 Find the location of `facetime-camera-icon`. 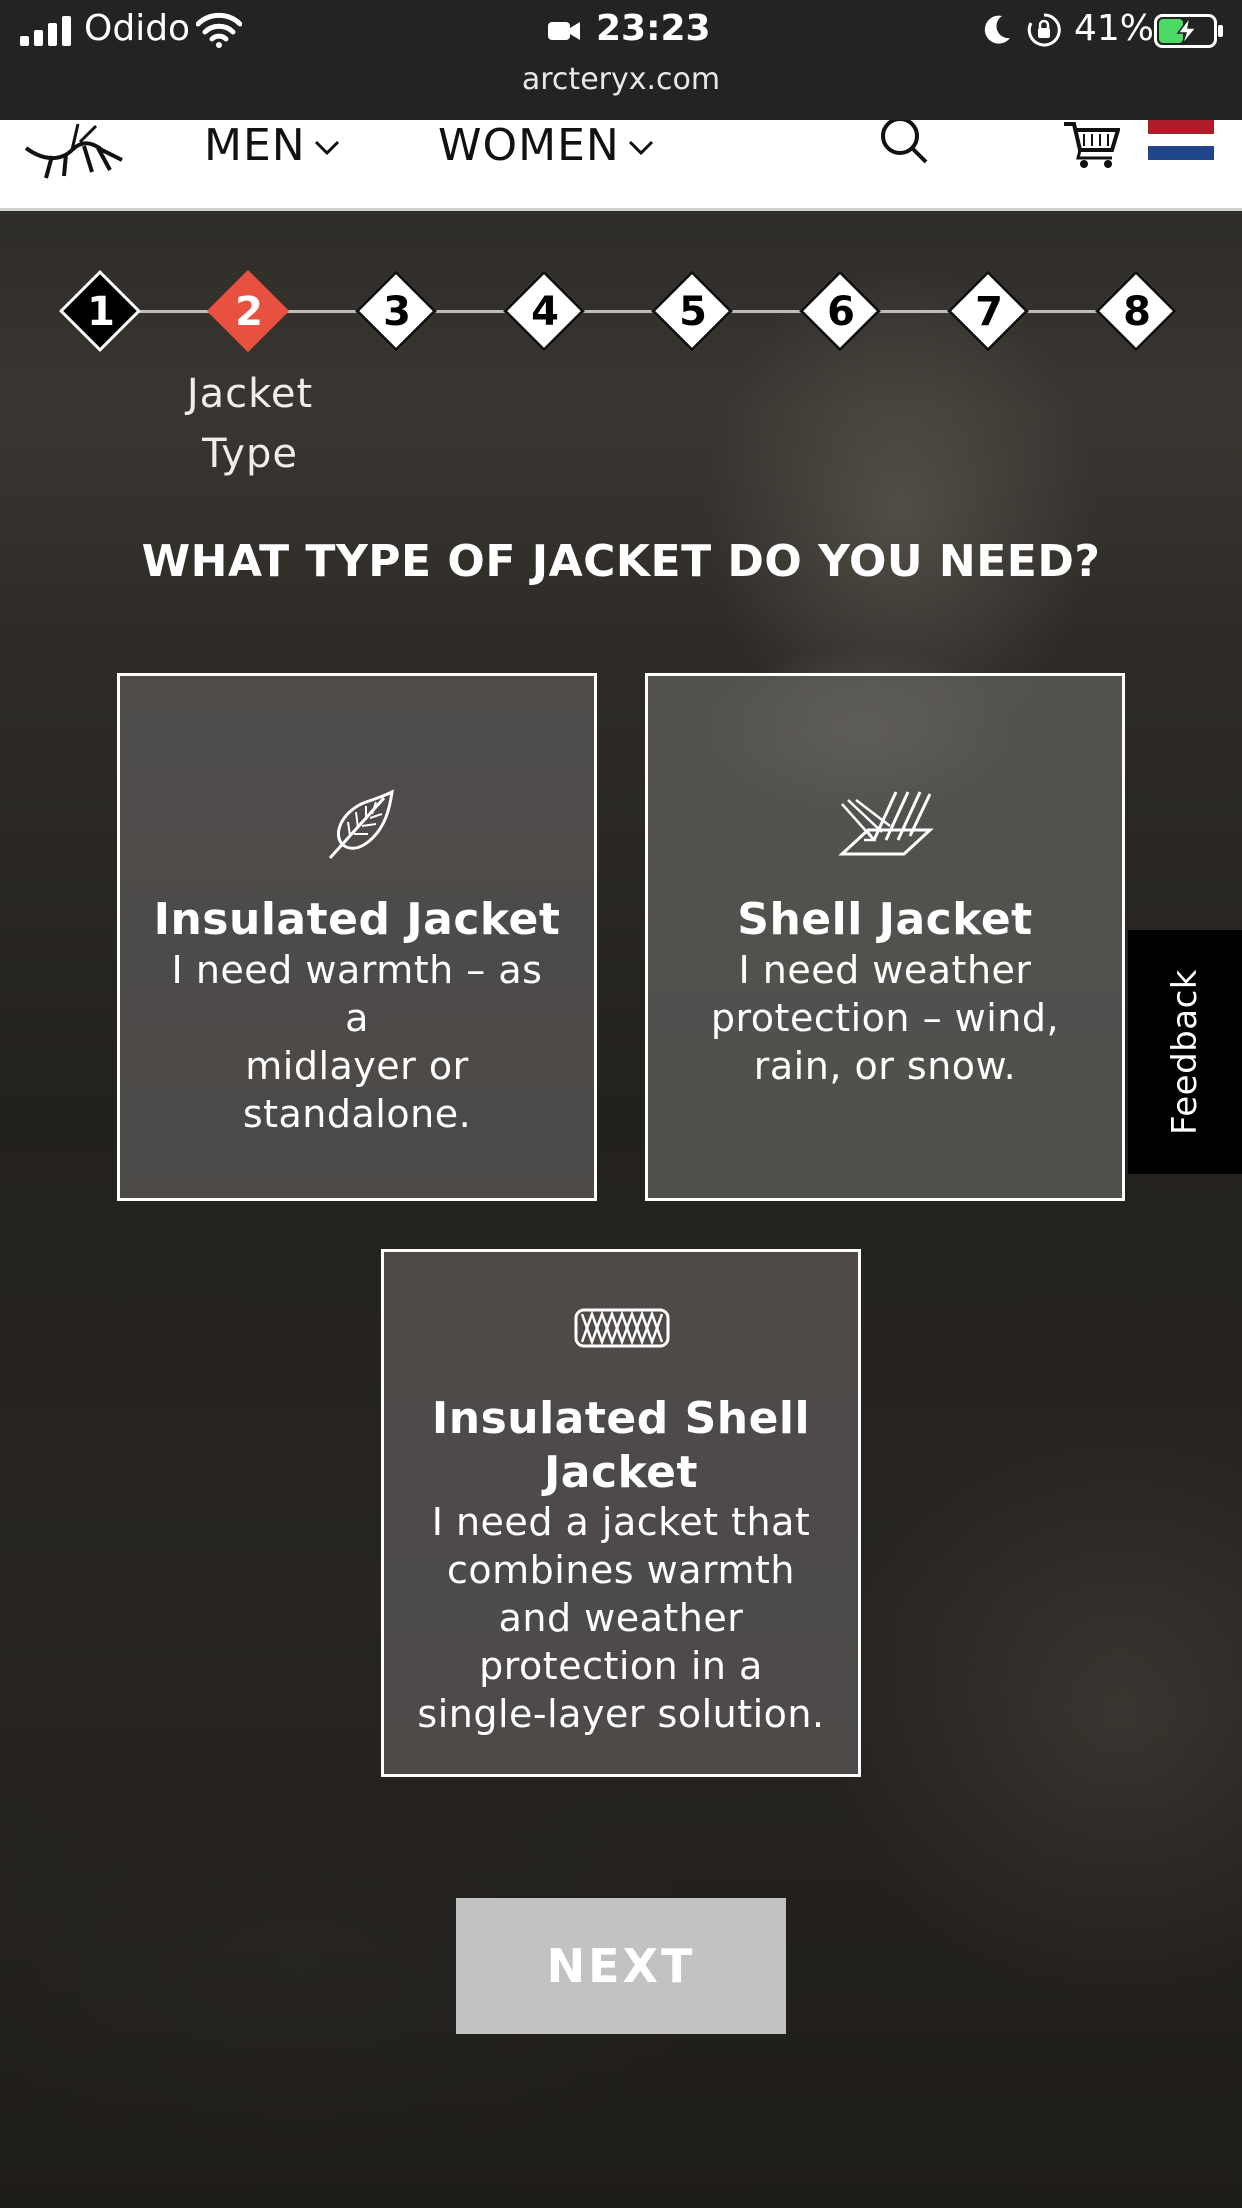

facetime-camera-icon is located at coordinates (564, 31).